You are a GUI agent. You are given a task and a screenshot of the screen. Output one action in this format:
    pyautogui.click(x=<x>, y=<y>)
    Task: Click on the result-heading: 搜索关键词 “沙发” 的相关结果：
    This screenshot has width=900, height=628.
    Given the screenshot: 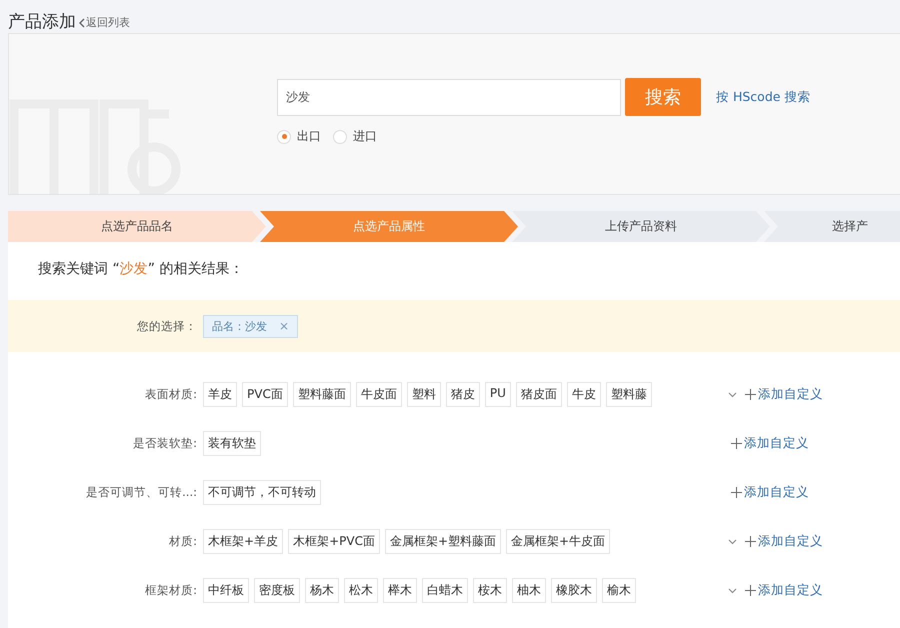 What is the action you would take?
    pyautogui.click(x=140, y=269)
    